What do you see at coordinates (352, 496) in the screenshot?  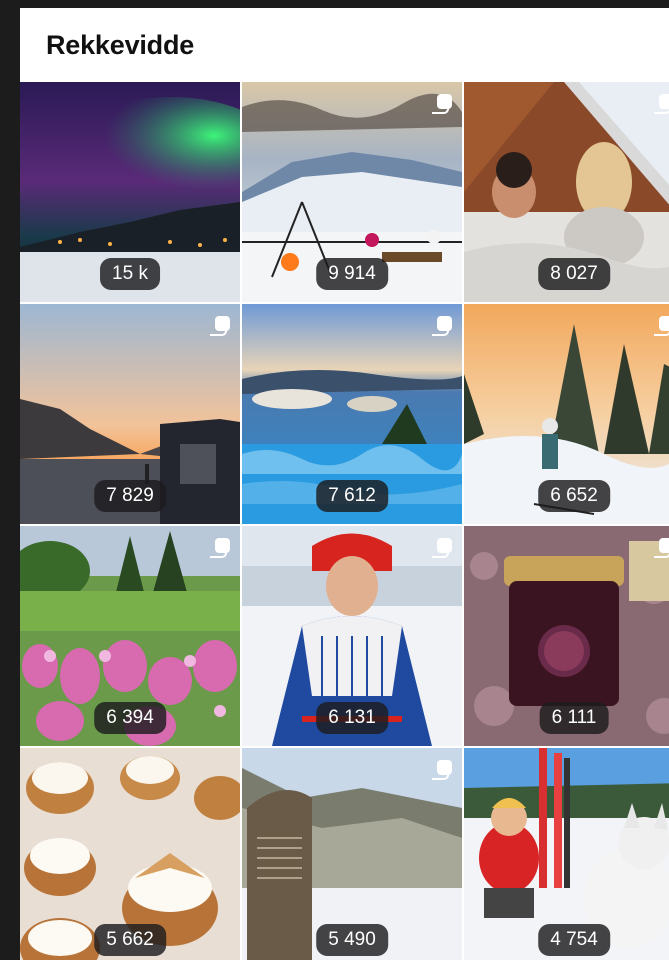 I see `reach-count: 7 612` at bounding box center [352, 496].